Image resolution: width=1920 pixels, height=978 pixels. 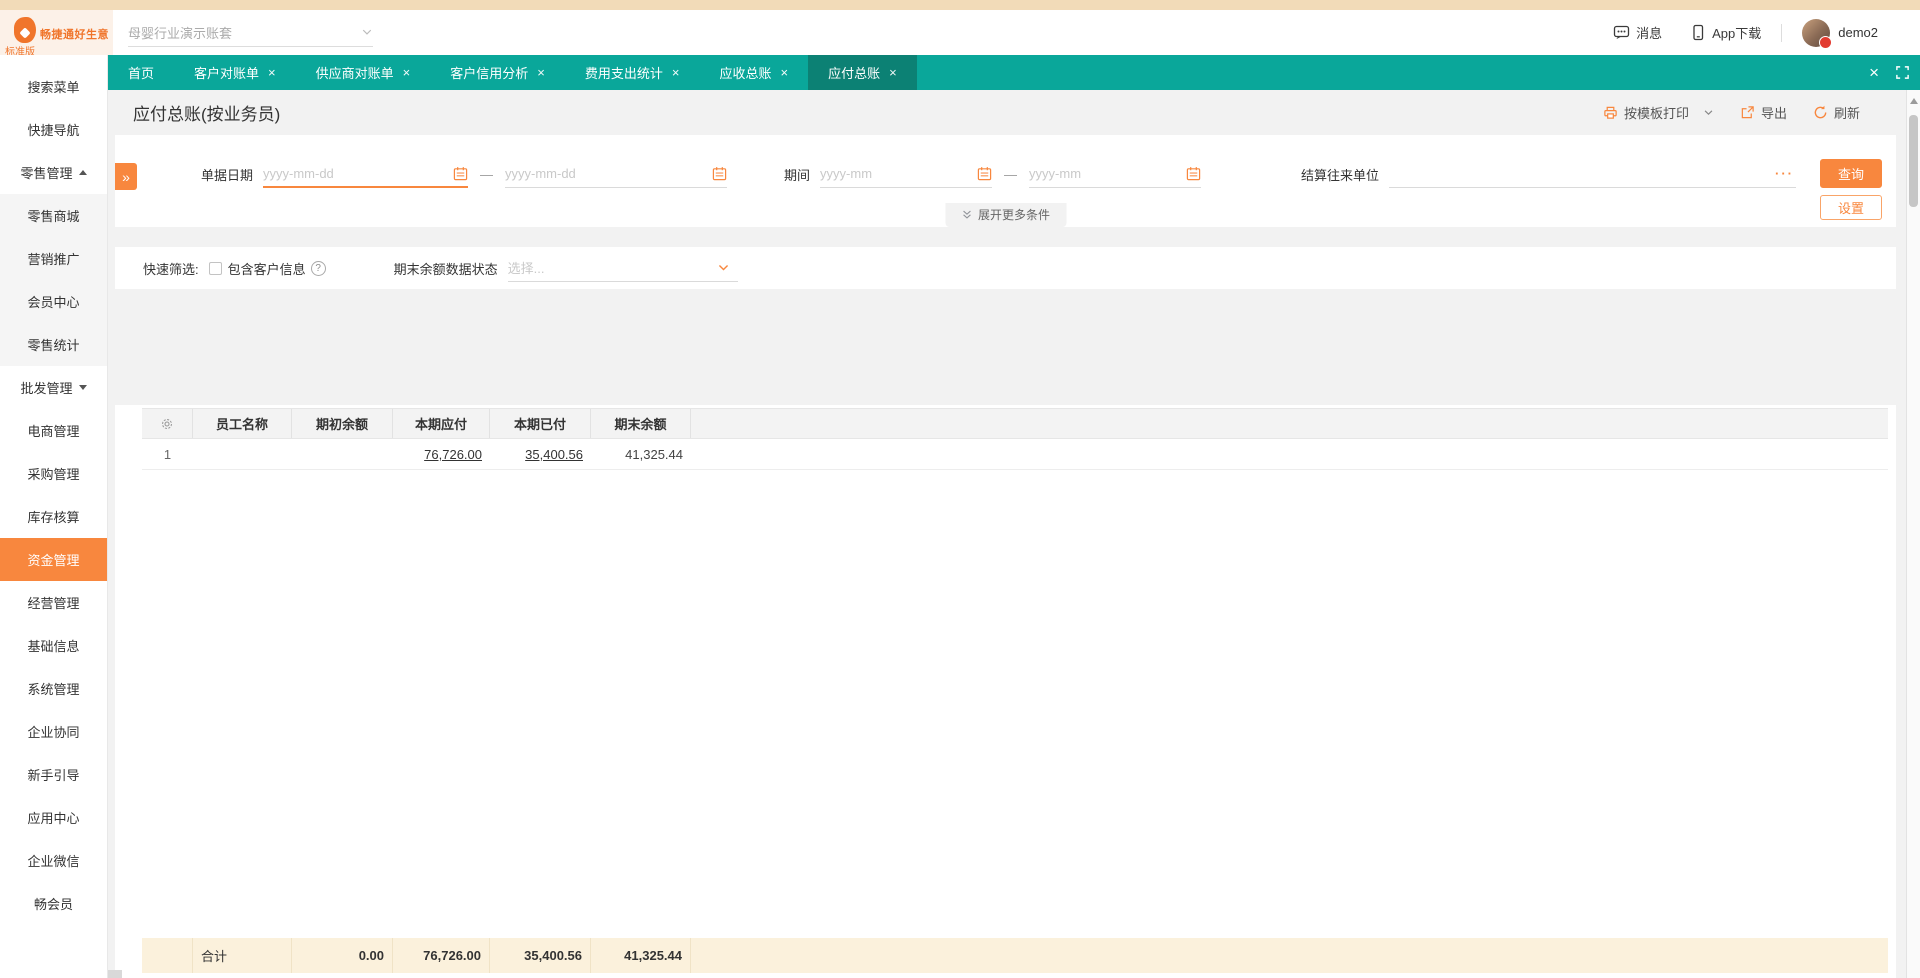 What do you see at coordinates (1902, 72) in the screenshot?
I see `fullscreen-icon` at bounding box center [1902, 72].